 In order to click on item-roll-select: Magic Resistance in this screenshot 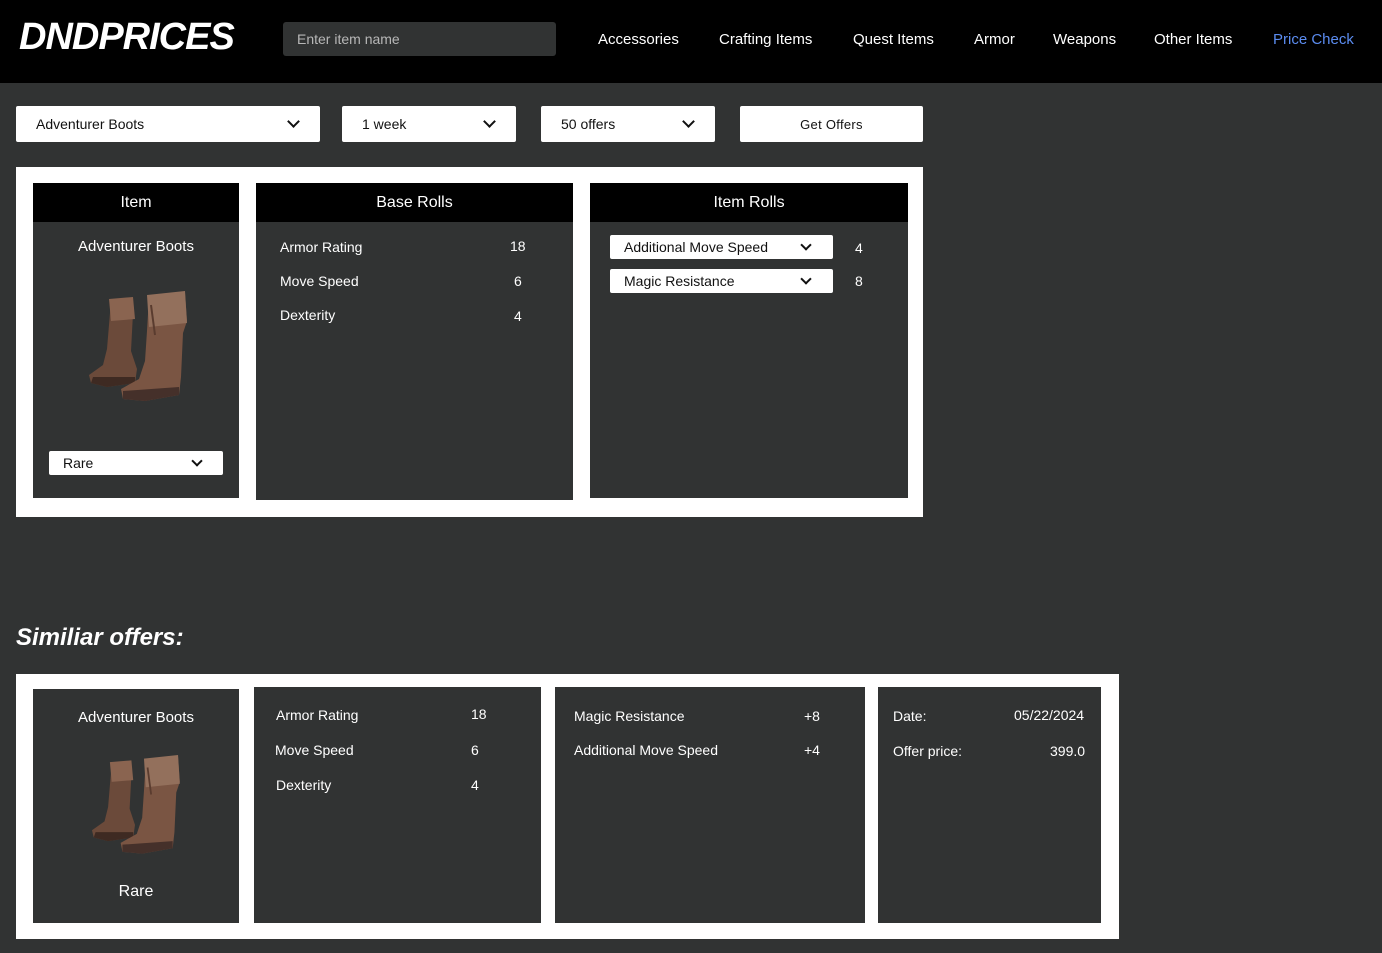, I will do `click(721, 281)`.